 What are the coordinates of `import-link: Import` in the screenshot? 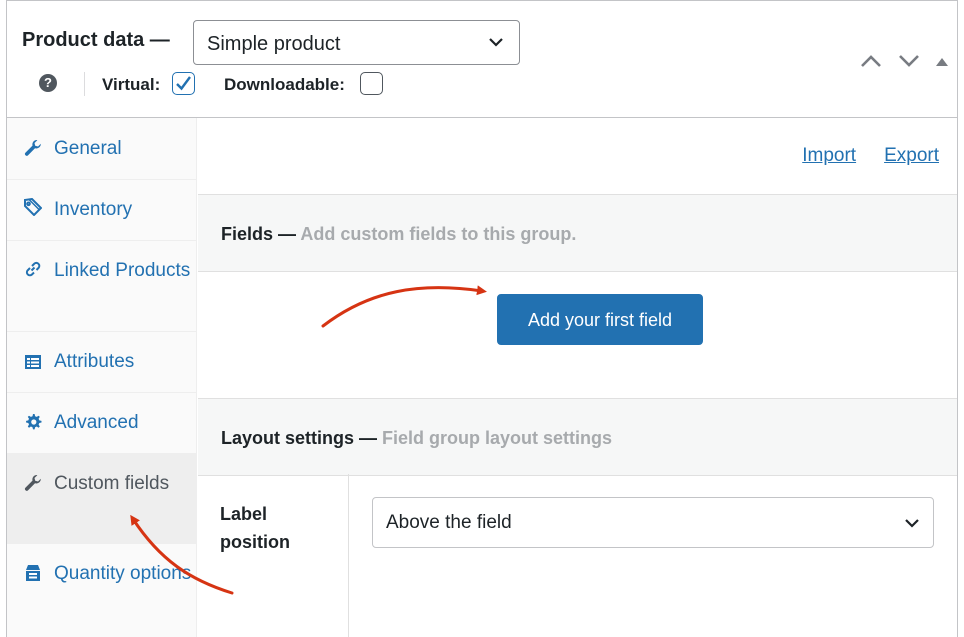 It's located at (829, 156).